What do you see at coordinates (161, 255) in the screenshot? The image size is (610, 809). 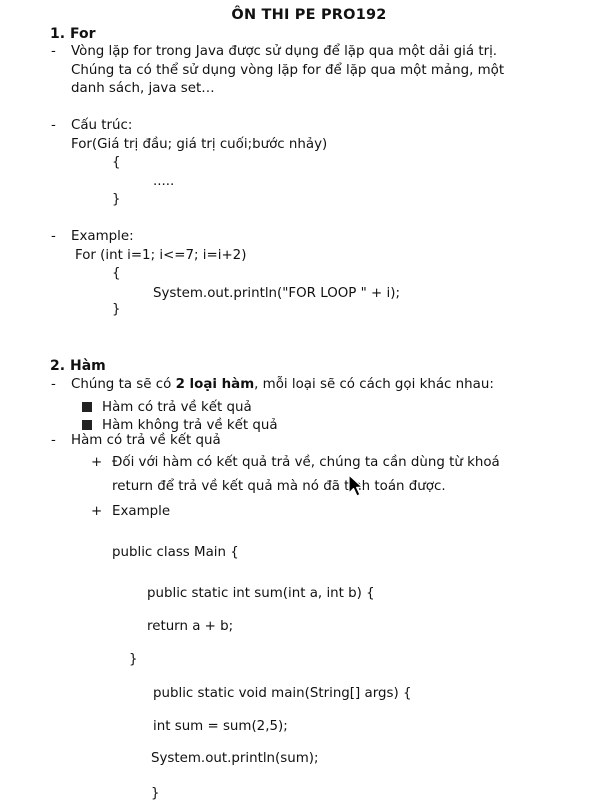 I see `example-code-line: For (int i=1; i<=7; i=i+2)` at bounding box center [161, 255].